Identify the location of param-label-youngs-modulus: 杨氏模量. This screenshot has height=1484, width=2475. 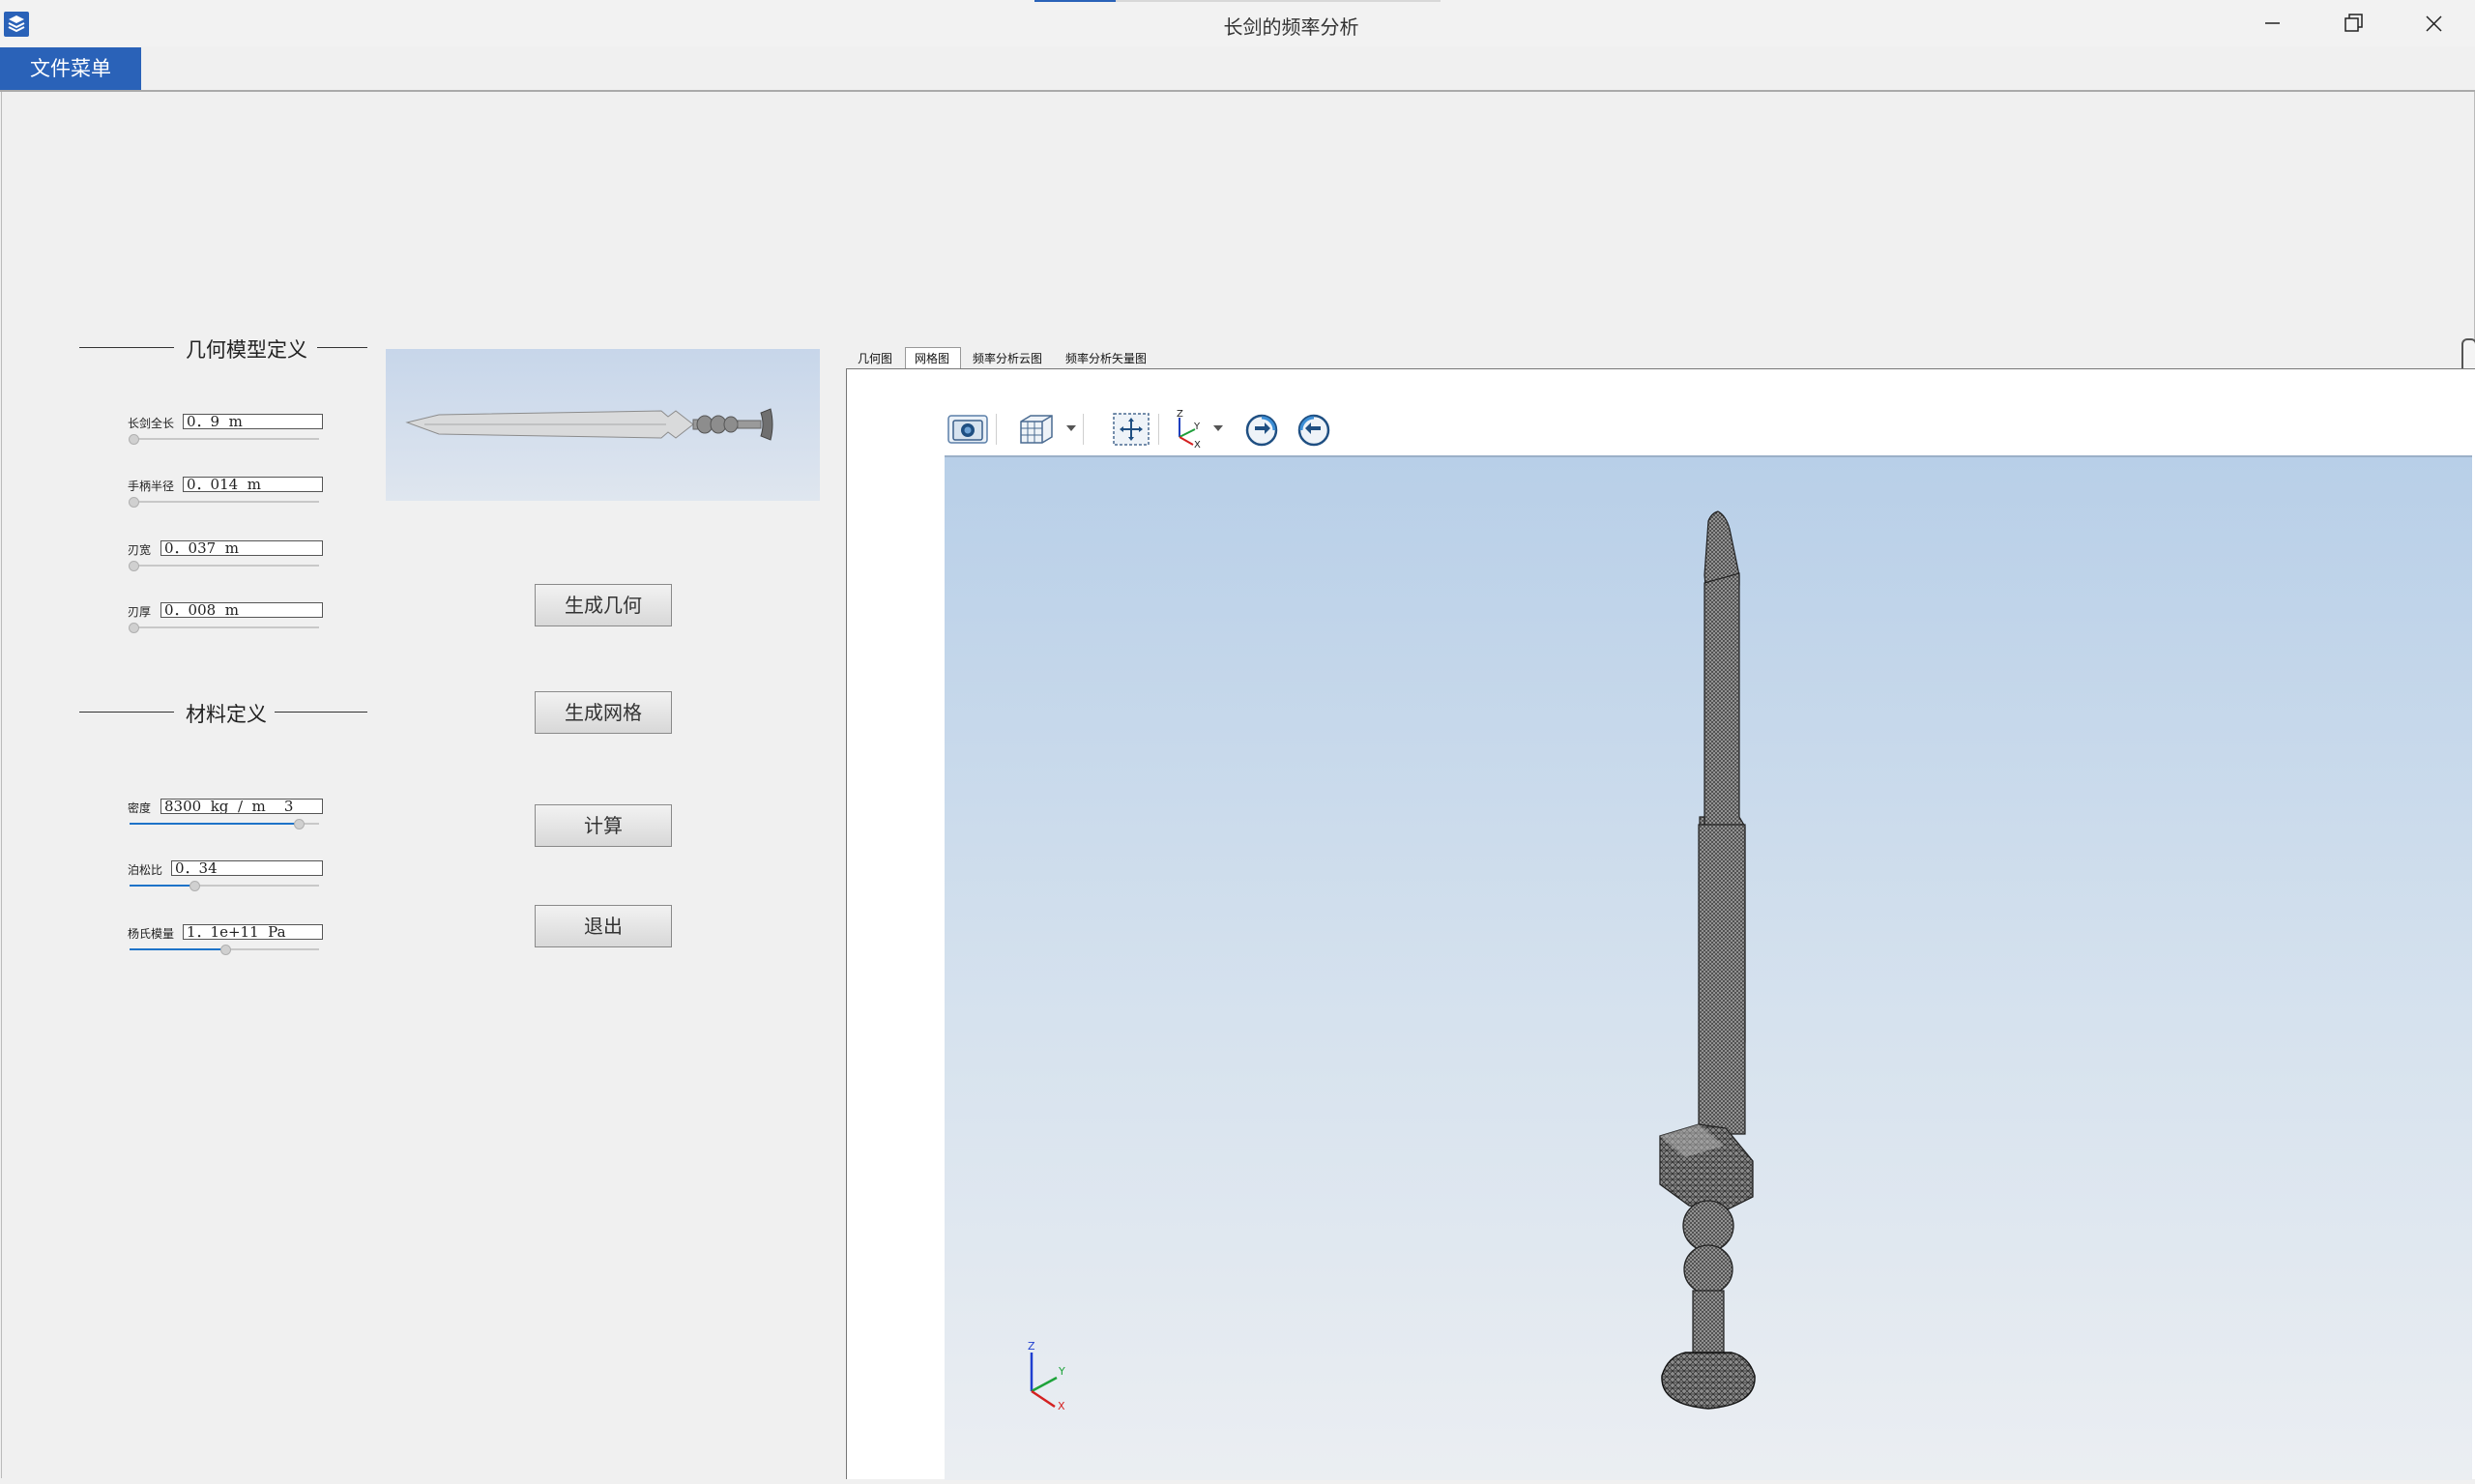
(151, 934).